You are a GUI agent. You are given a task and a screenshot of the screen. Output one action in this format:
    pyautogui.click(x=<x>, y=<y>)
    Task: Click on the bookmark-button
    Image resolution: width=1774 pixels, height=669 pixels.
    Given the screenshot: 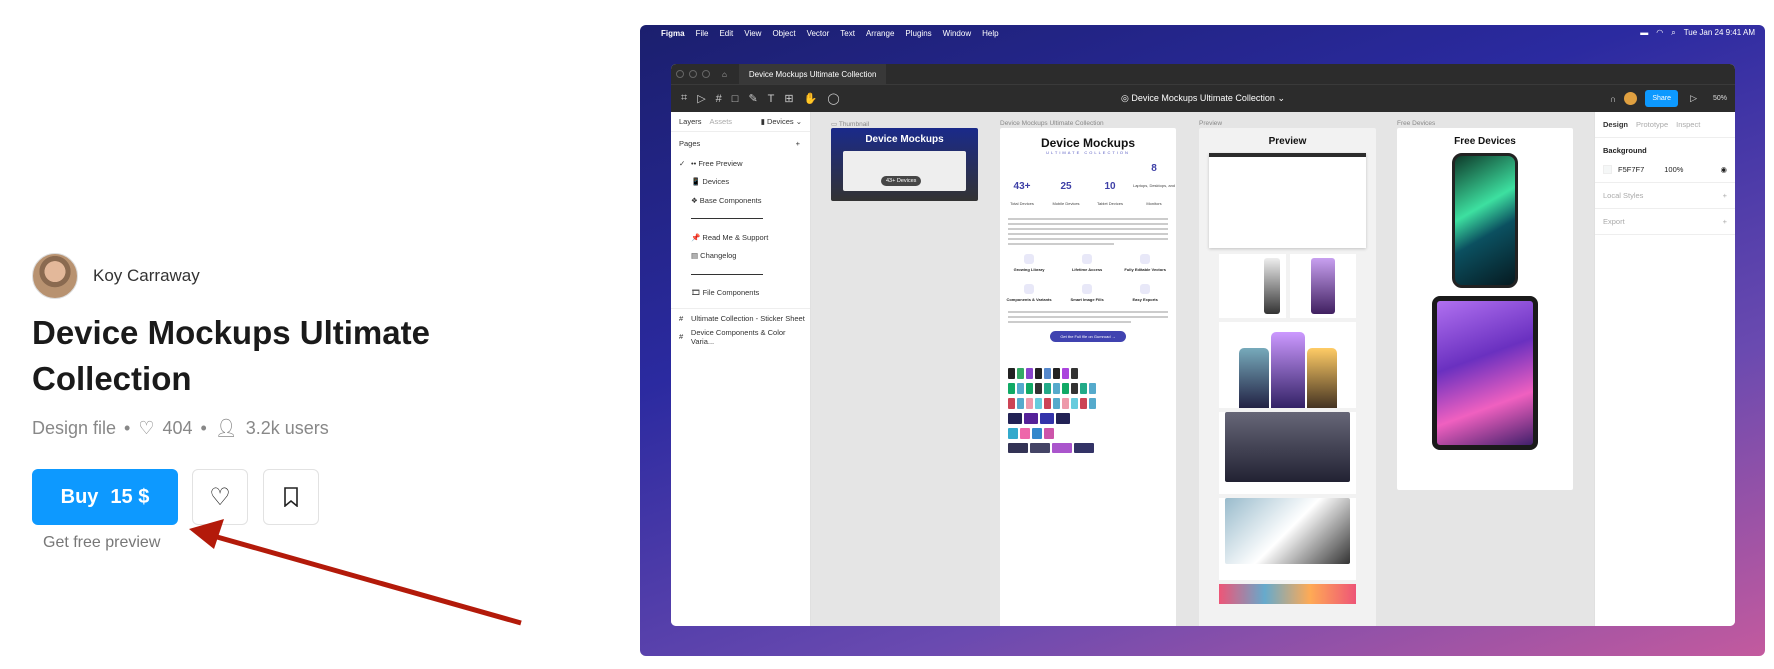 What is the action you would take?
    pyautogui.click(x=291, y=497)
    